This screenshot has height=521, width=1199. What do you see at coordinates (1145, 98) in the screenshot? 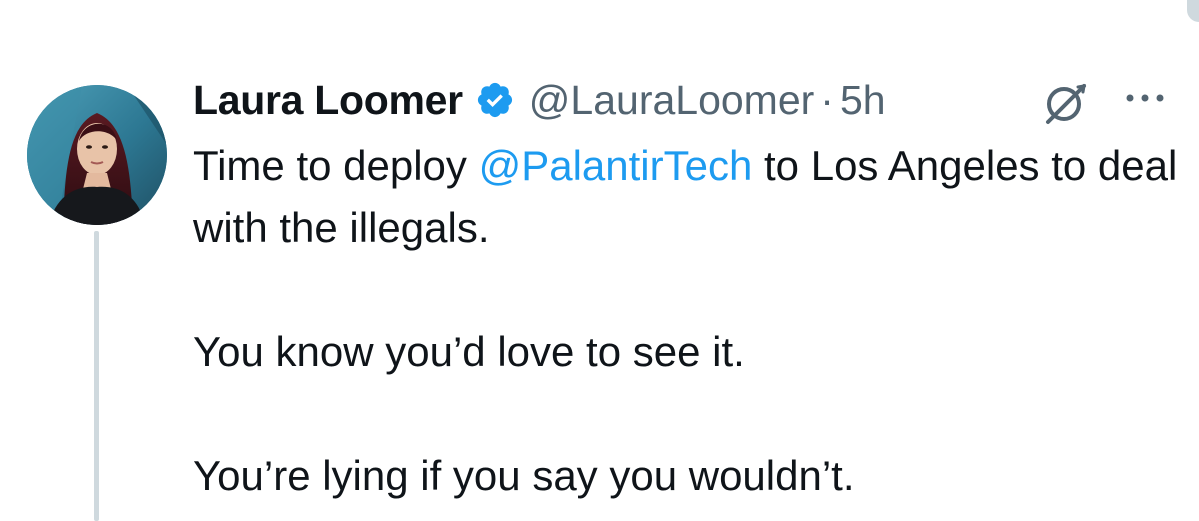
I see `more-icon` at bounding box center [1145, 98].